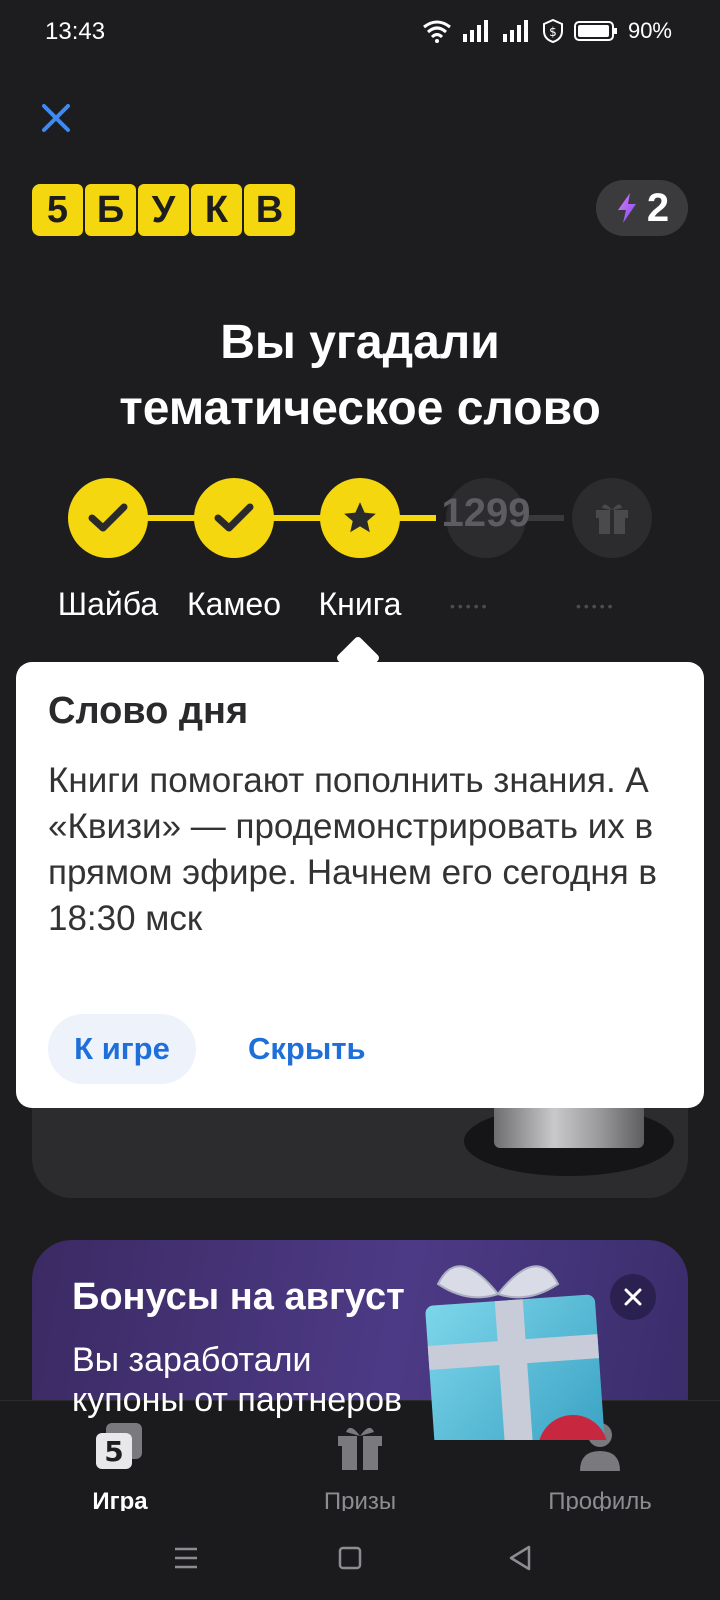 This screenshot has height=1600, width=720. What do you see at coordinates (626, 208) in the screenshot?
I see `lightning-icon` at bounding box center [626, 208].